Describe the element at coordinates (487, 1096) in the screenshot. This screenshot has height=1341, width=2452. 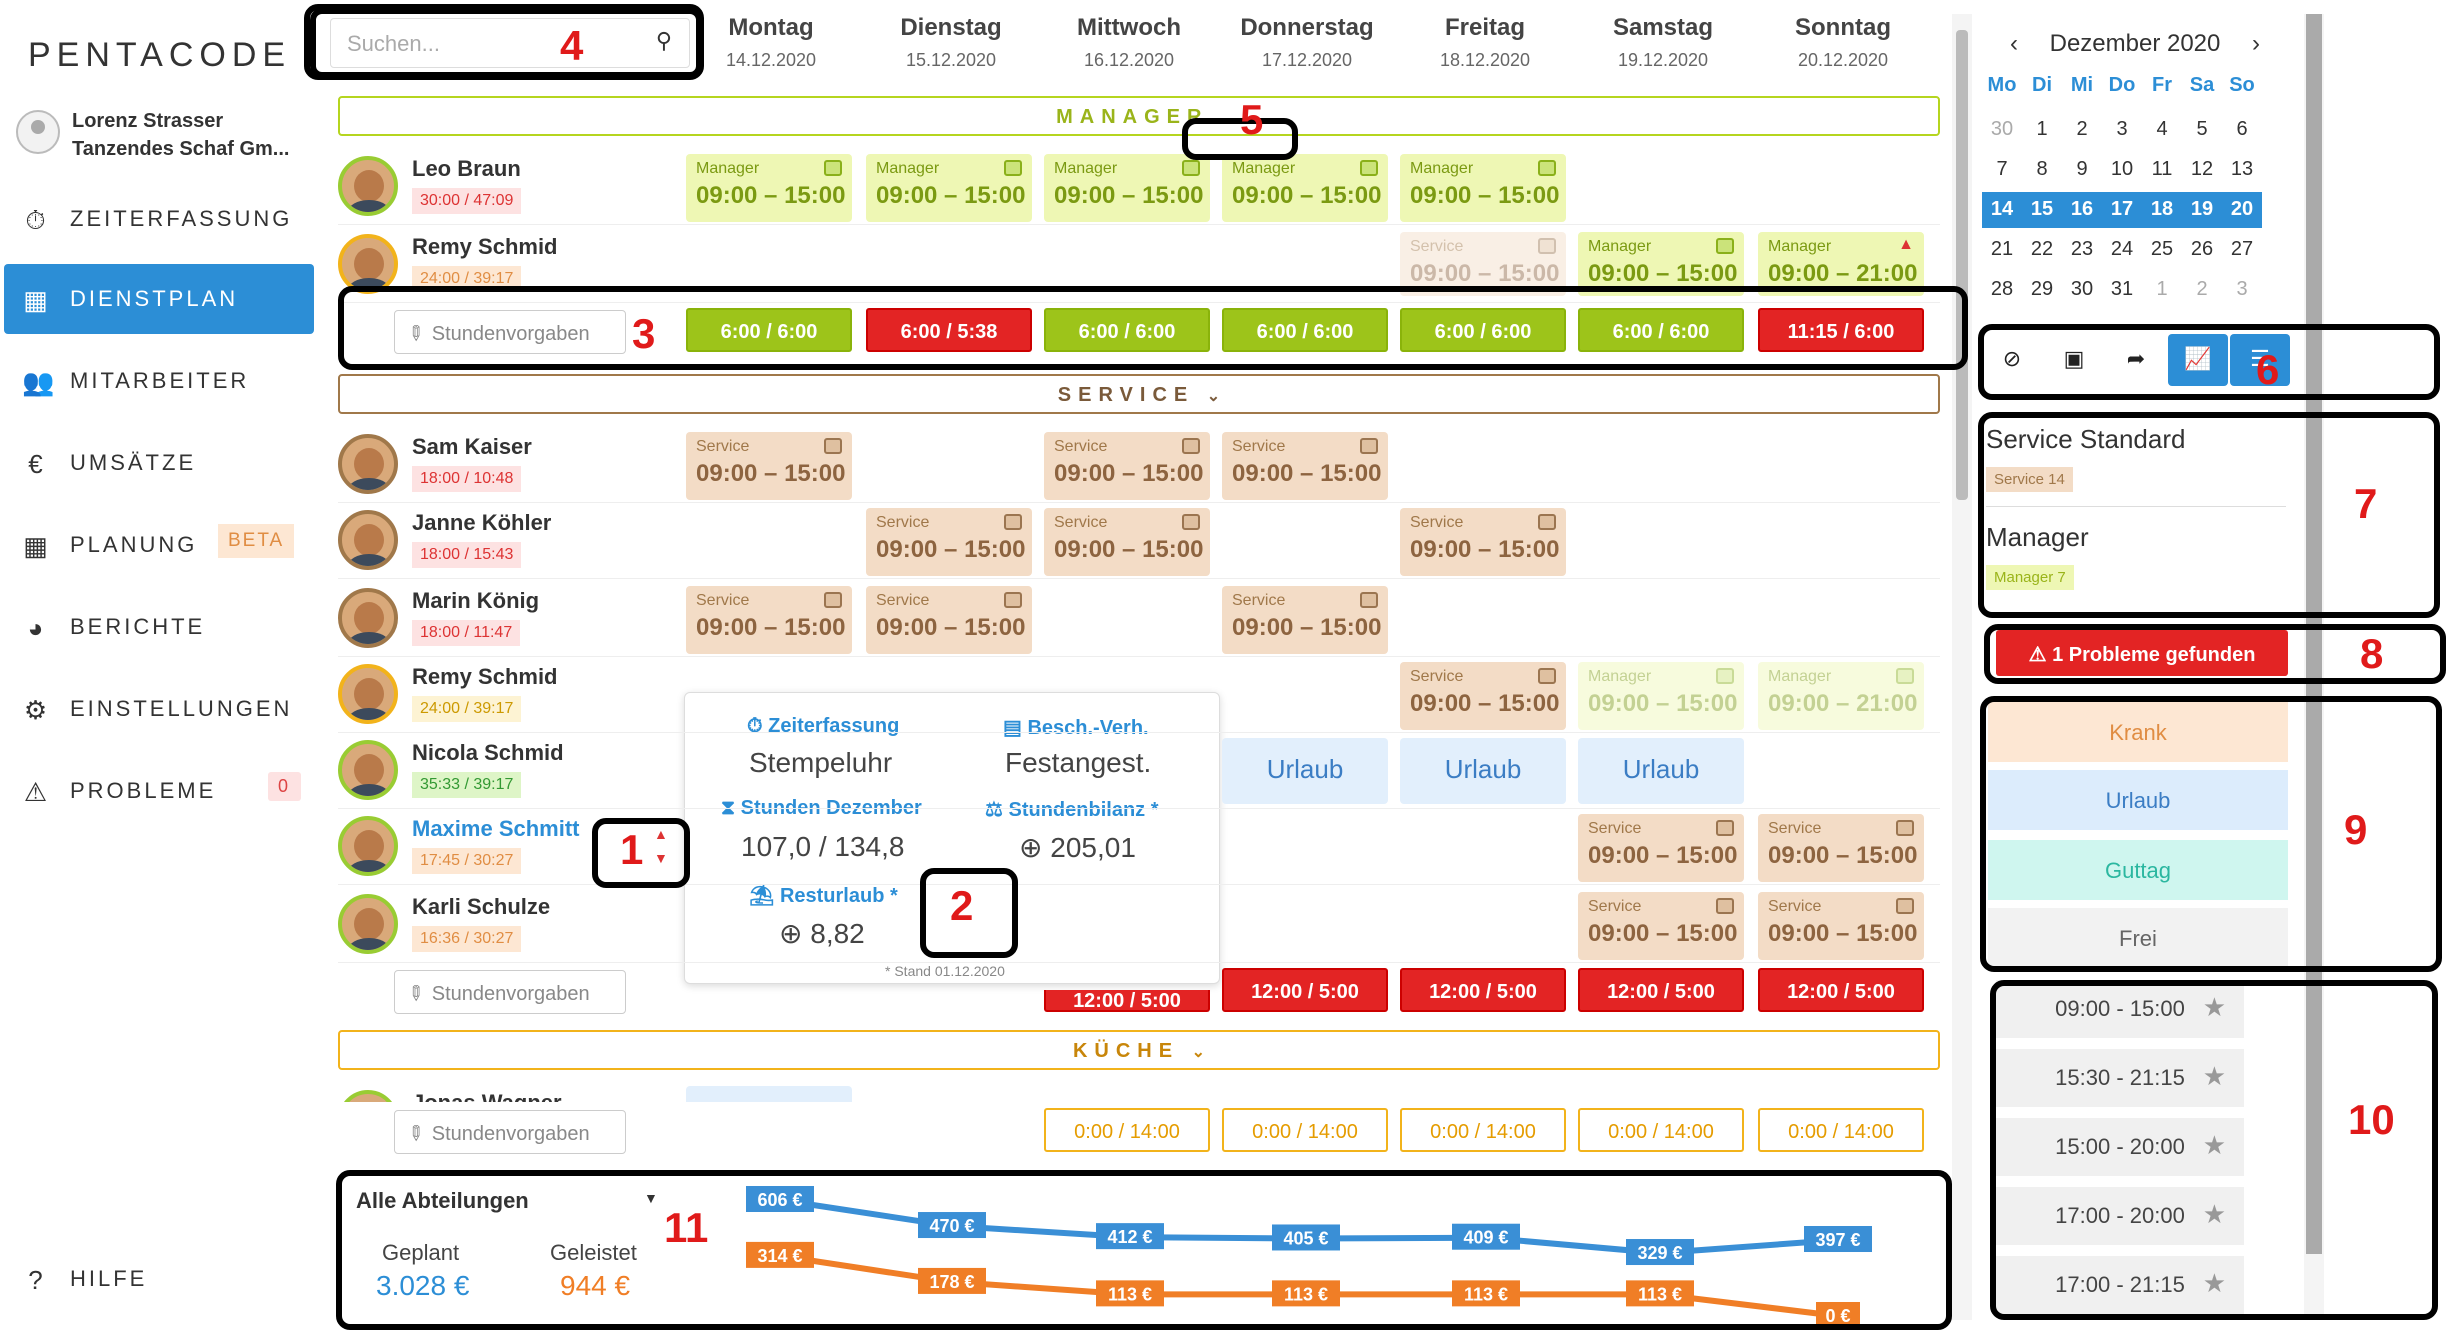
I see `employee-name: Jonas Wagner` at that location.